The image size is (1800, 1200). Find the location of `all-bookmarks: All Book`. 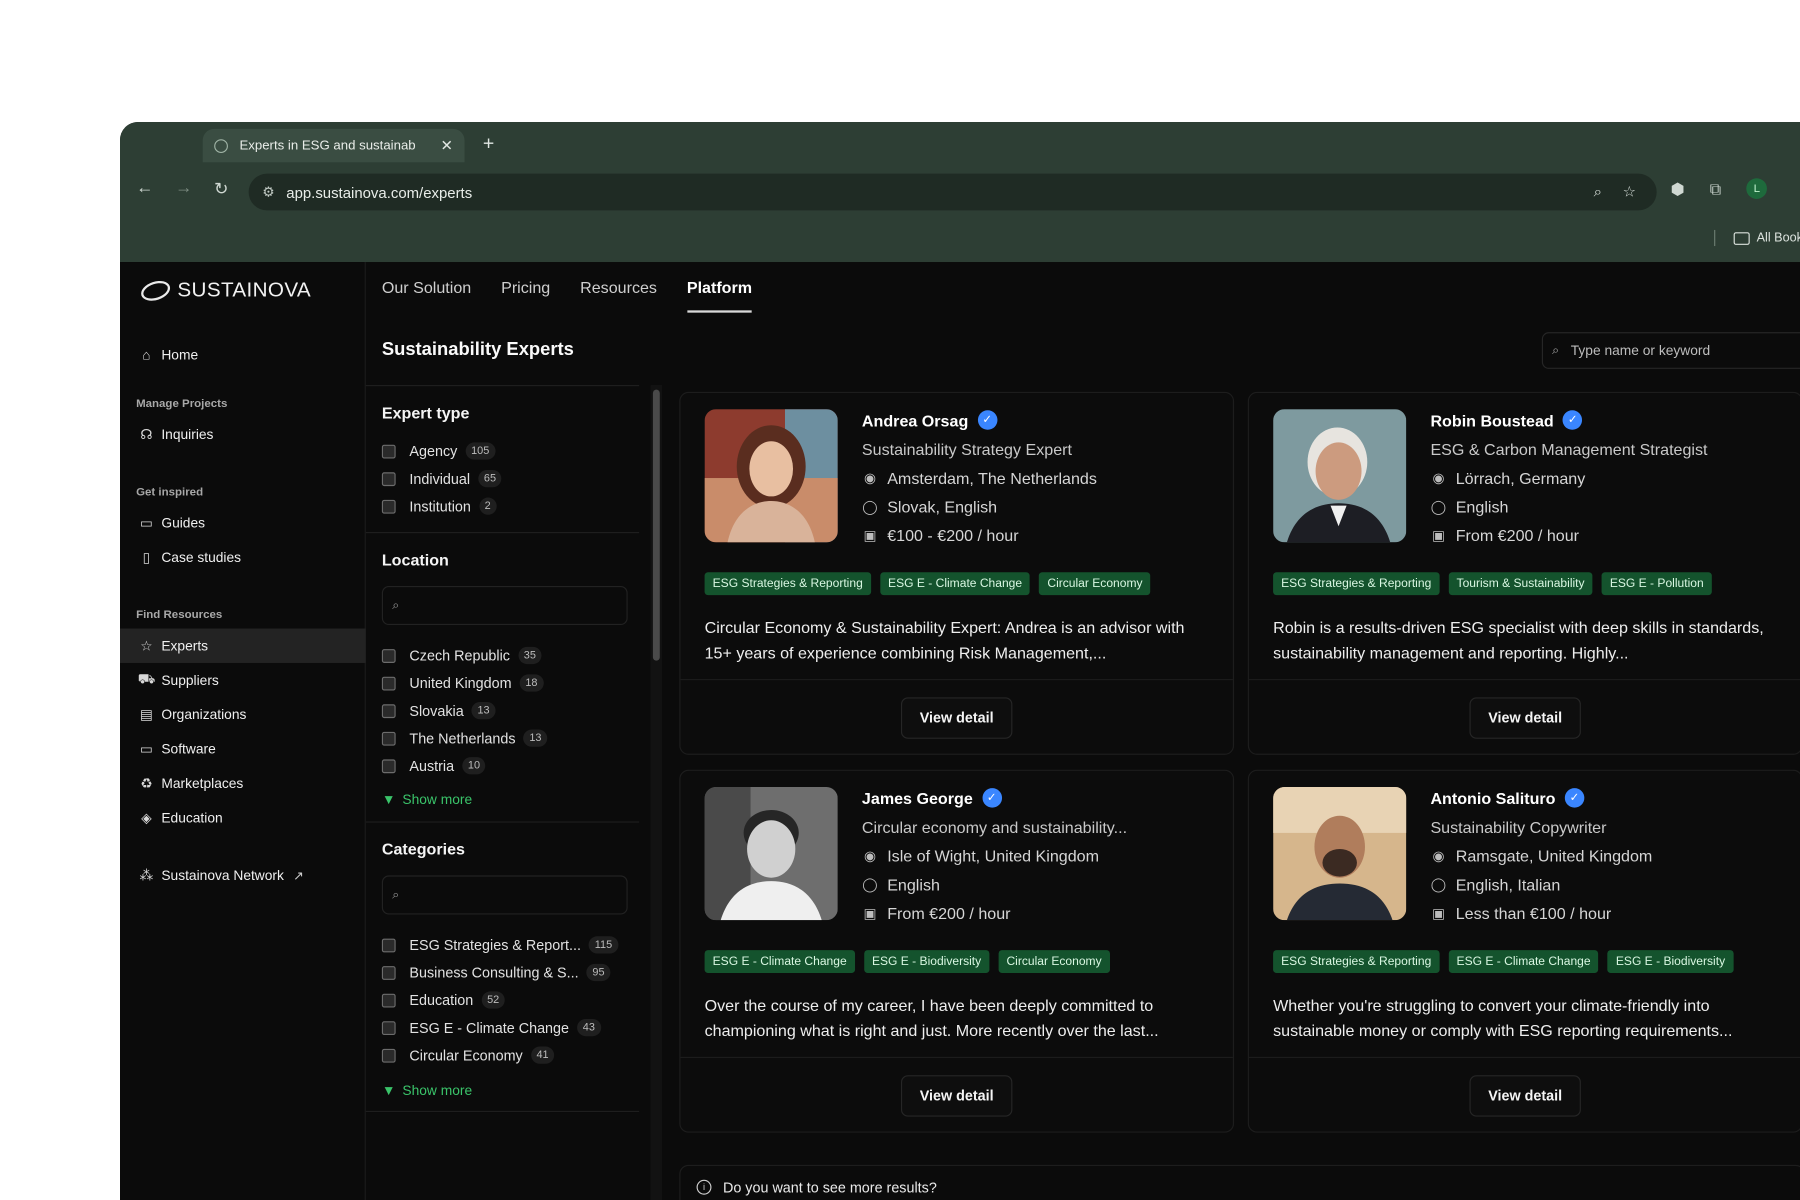

all-bookmarks: All Book is located at coordinates (1757, 238).